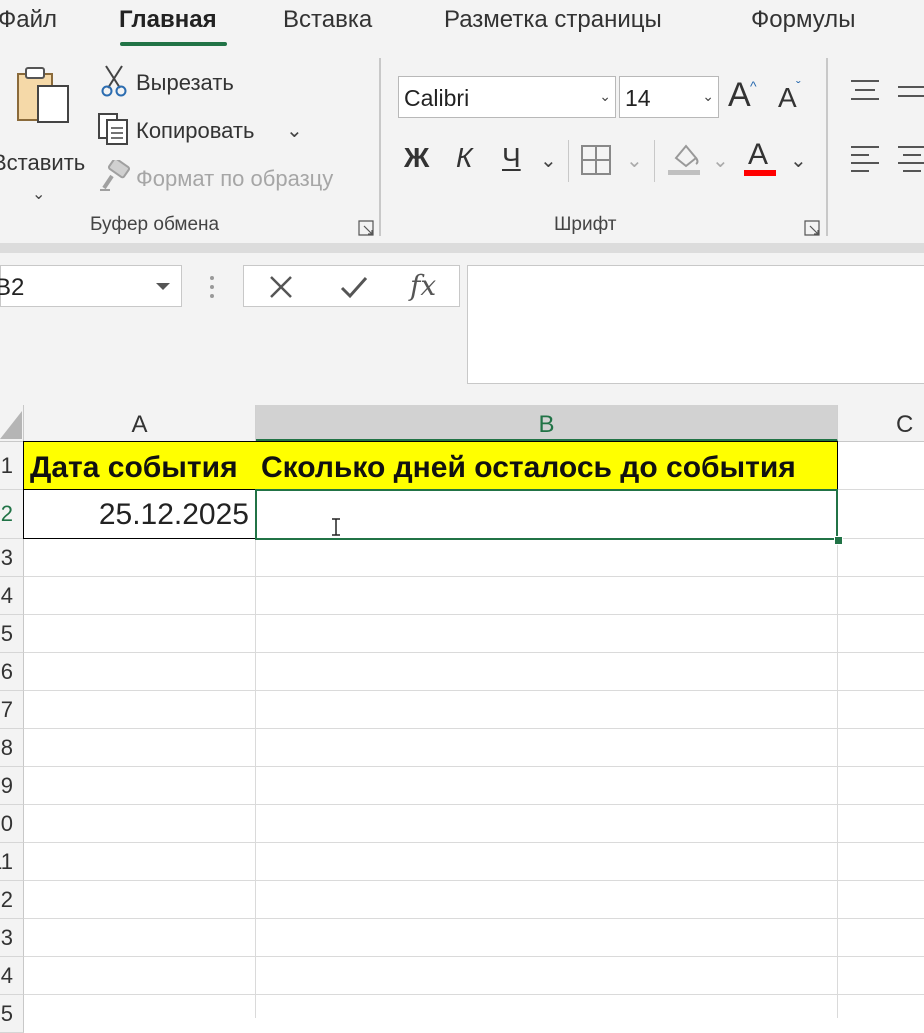 This screenshot has width=924, height=1033. What do you see at coordinates (654, 161) in the screenshot?
I see `divider` at bounding box center [654, 161].